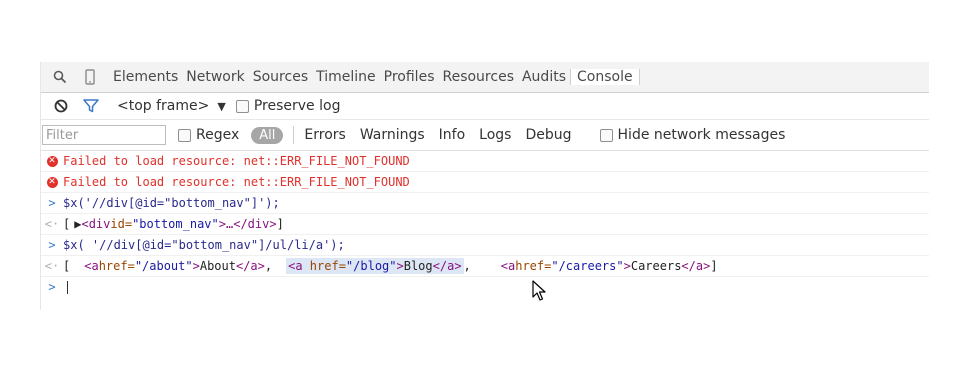 The height and width of the screenshot is (384, 956). Describe the element at coordinates (375, 266) in the screenshot. I see `result-link-blog: <a href="/blog">Blog</a>` at that location.